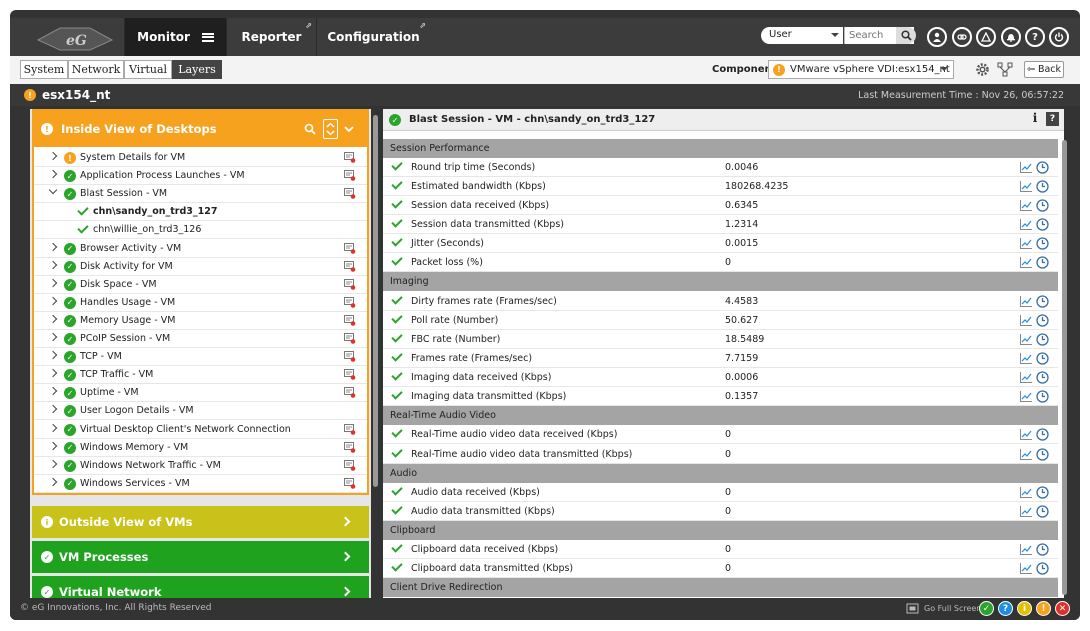 The width and height of the screenshot is (1090, 631). I want to click on right-scrollbar, so click(1064, 367).